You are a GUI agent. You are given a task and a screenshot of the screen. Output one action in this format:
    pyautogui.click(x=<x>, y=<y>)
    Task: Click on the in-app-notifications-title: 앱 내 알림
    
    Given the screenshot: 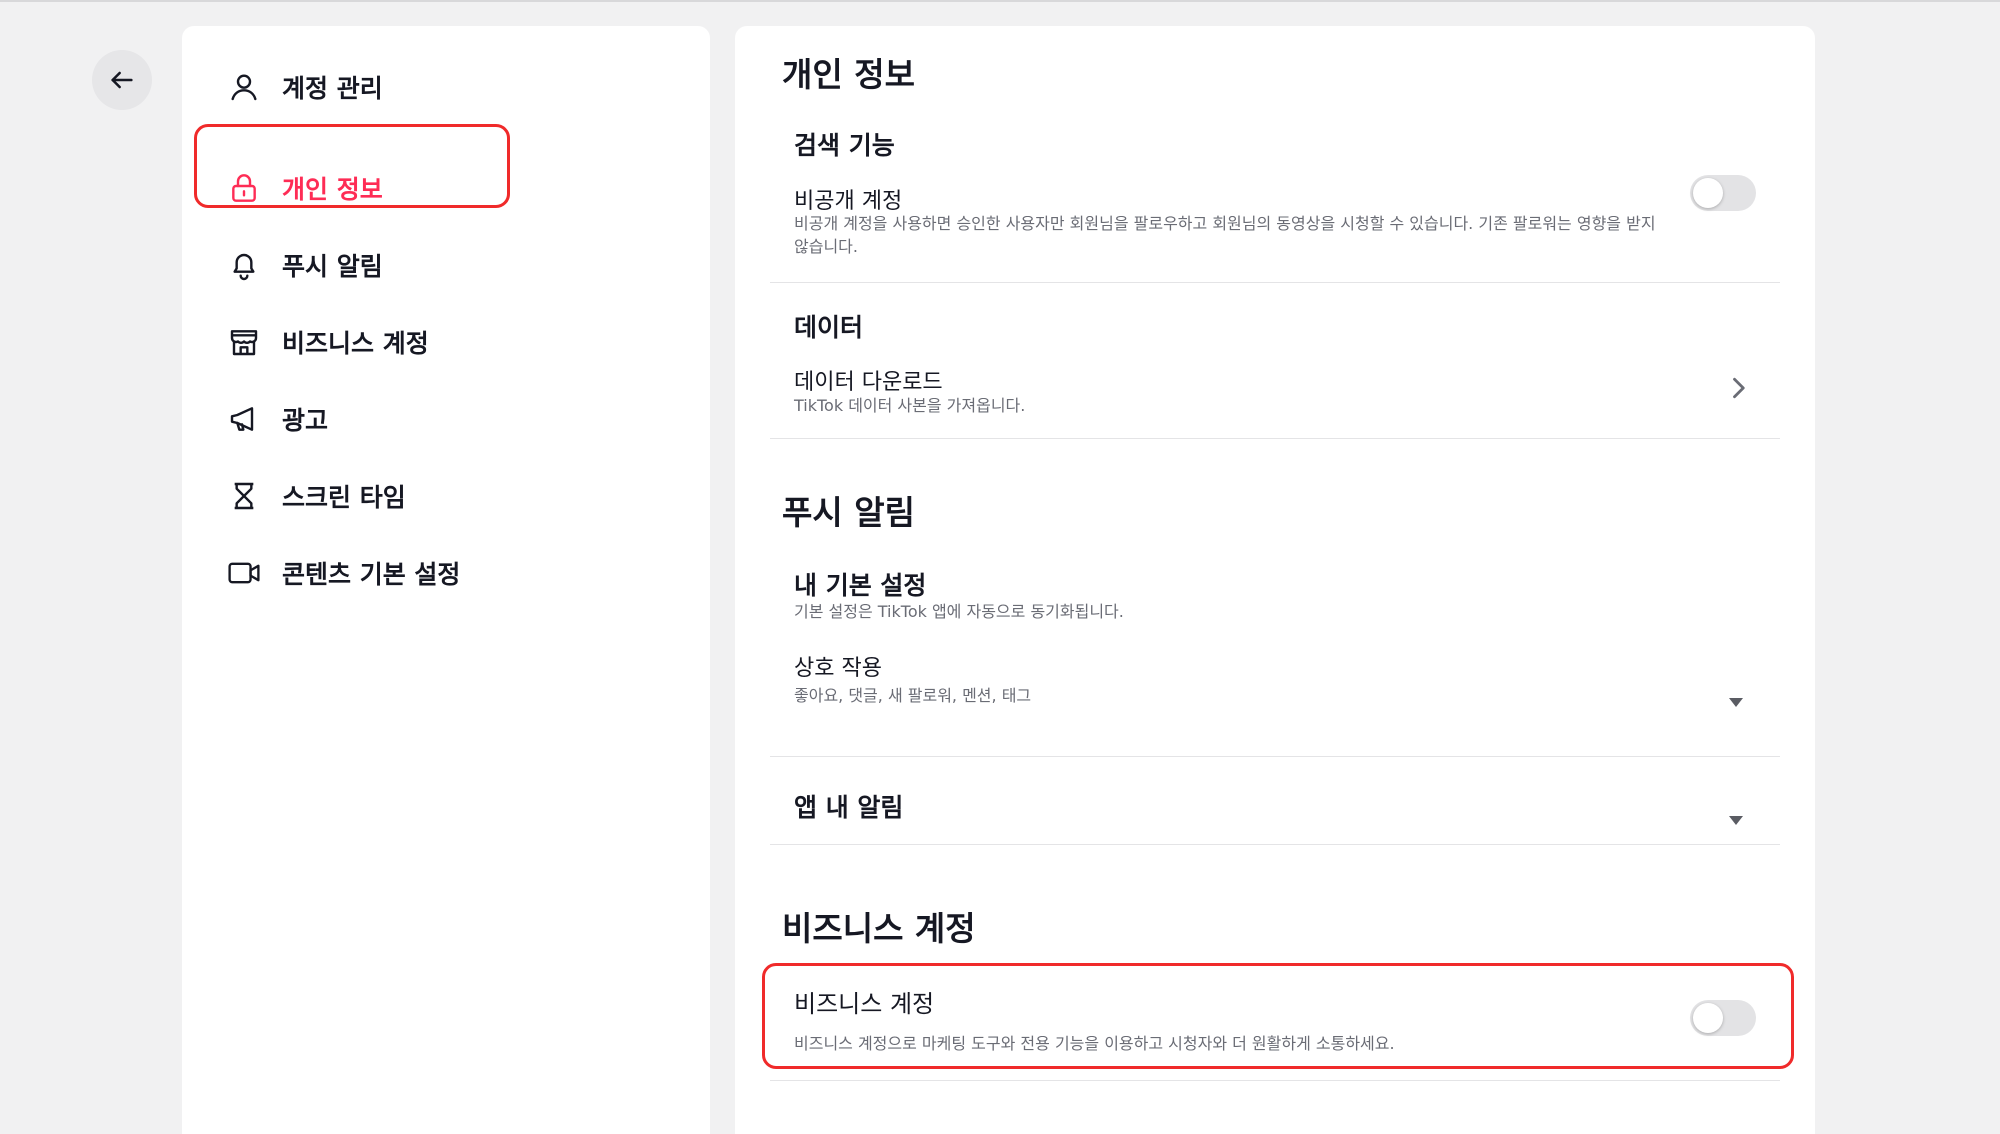 What is the action you would take?
    pyautogui.click(x=849, y=807)
    